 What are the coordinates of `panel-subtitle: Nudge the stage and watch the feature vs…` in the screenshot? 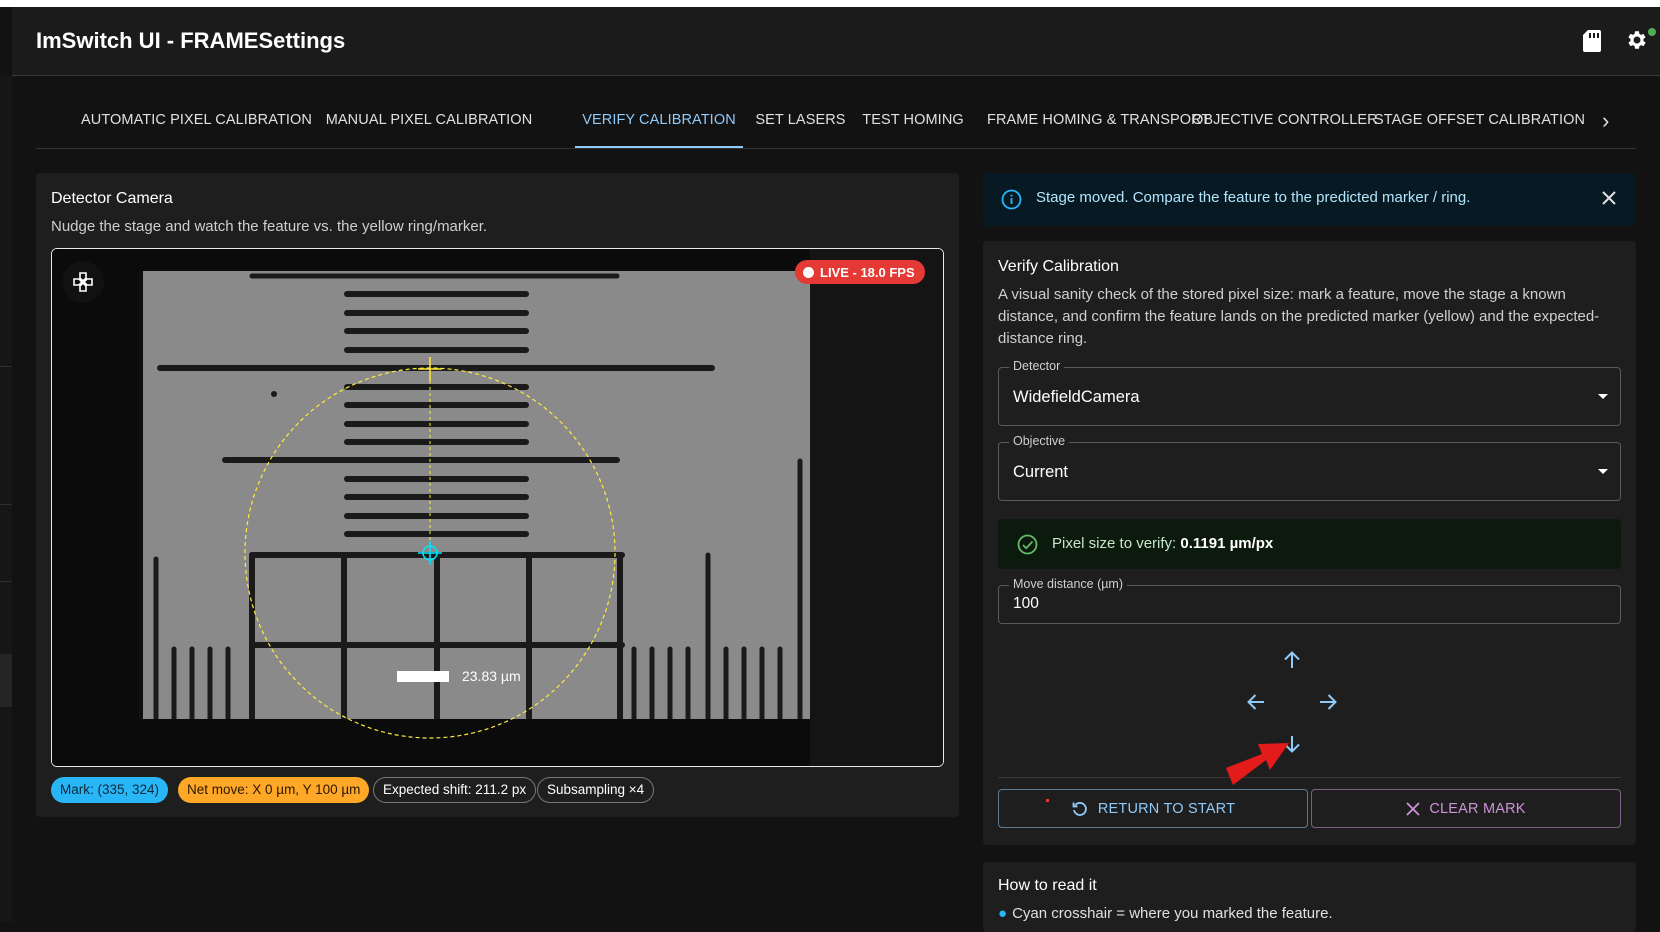 It's located at (269, 226).